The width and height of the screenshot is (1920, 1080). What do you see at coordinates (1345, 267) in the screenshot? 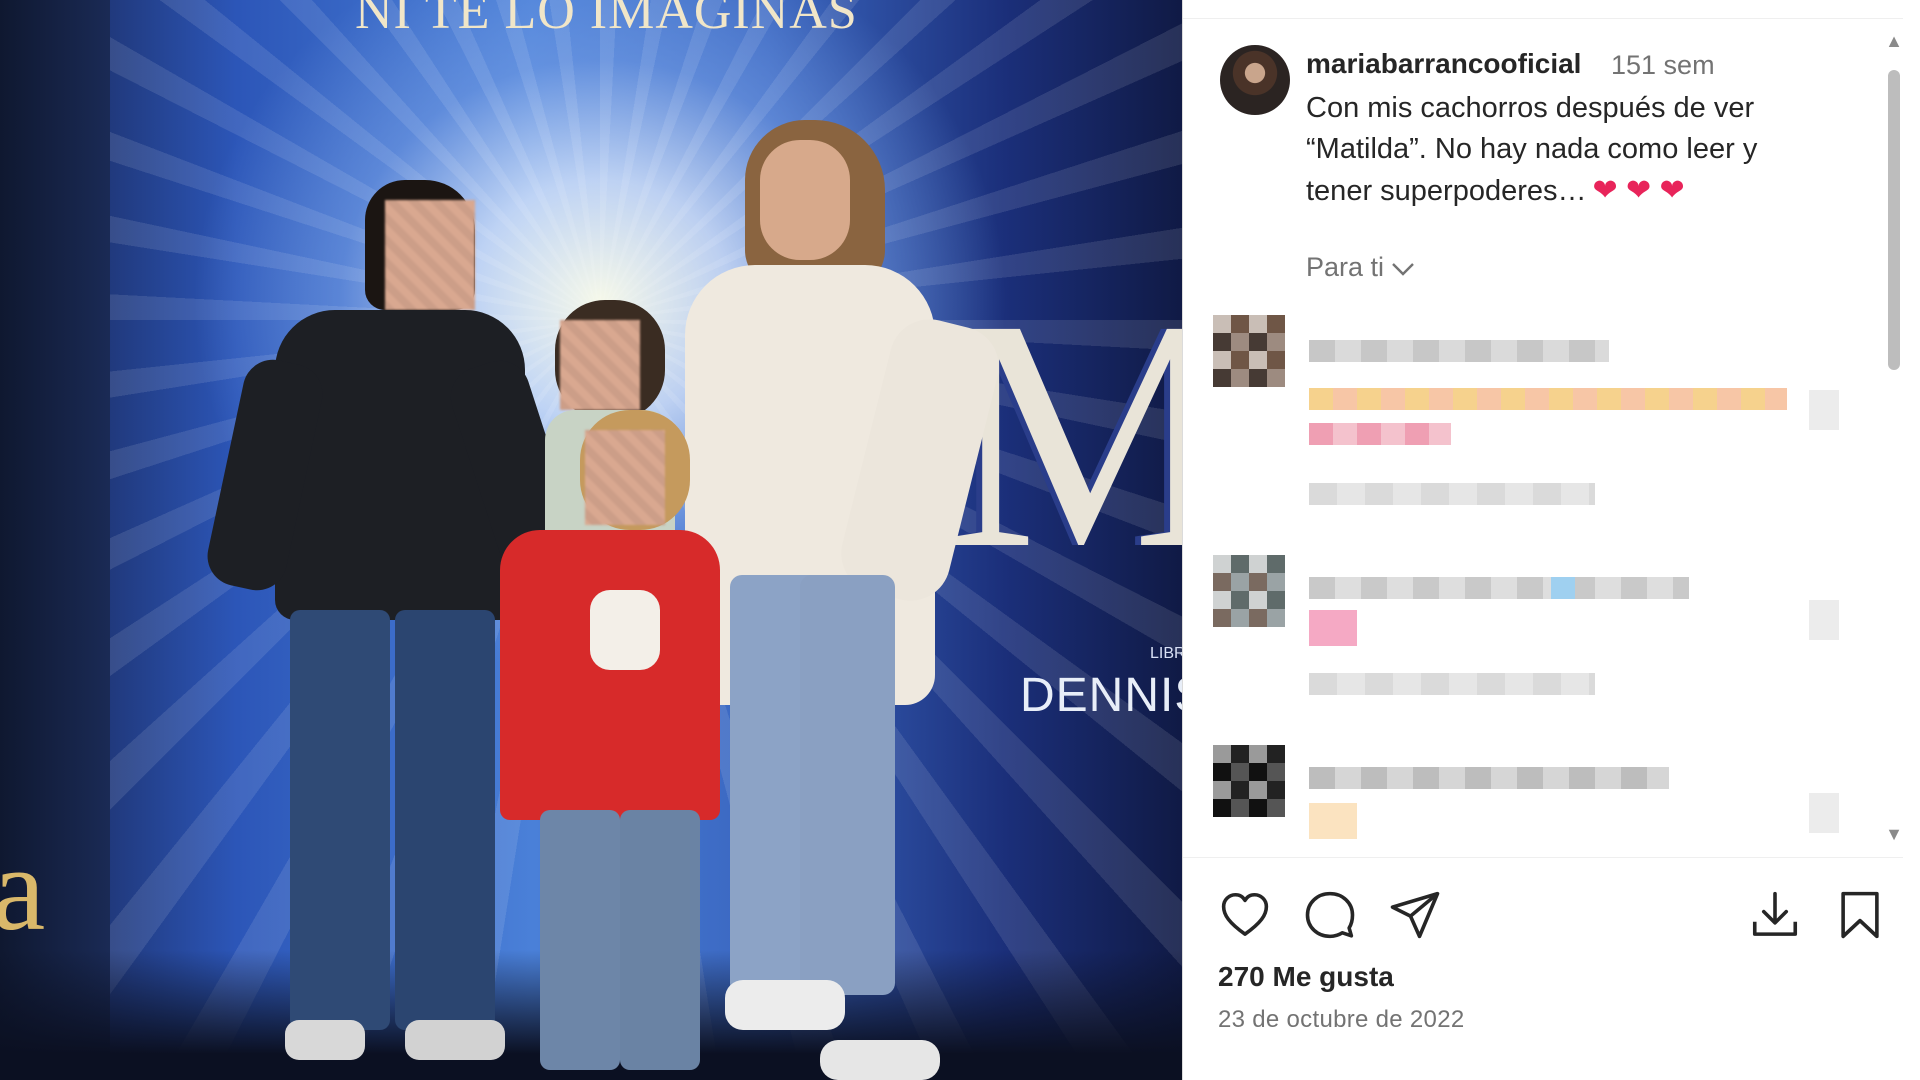
I see `for-you-label: Para ti` at bounding box center [1345, 267].